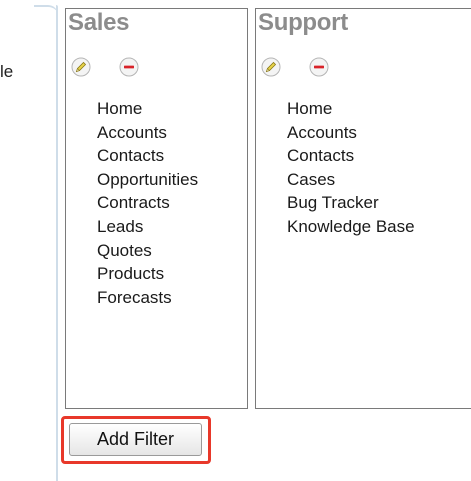  What do you see at coordinates (303, 22) in the screenshot?
I see `group-title: Support` at bounding box center [303, 22].